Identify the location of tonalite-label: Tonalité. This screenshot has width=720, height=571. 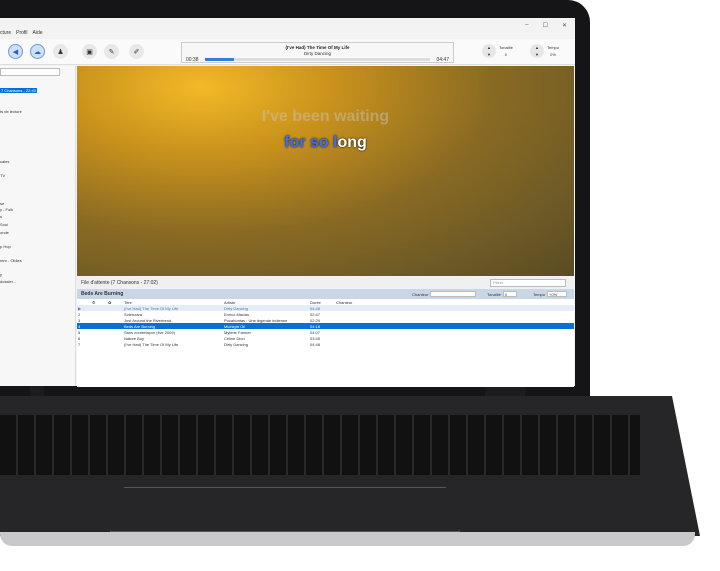
(506, 47).